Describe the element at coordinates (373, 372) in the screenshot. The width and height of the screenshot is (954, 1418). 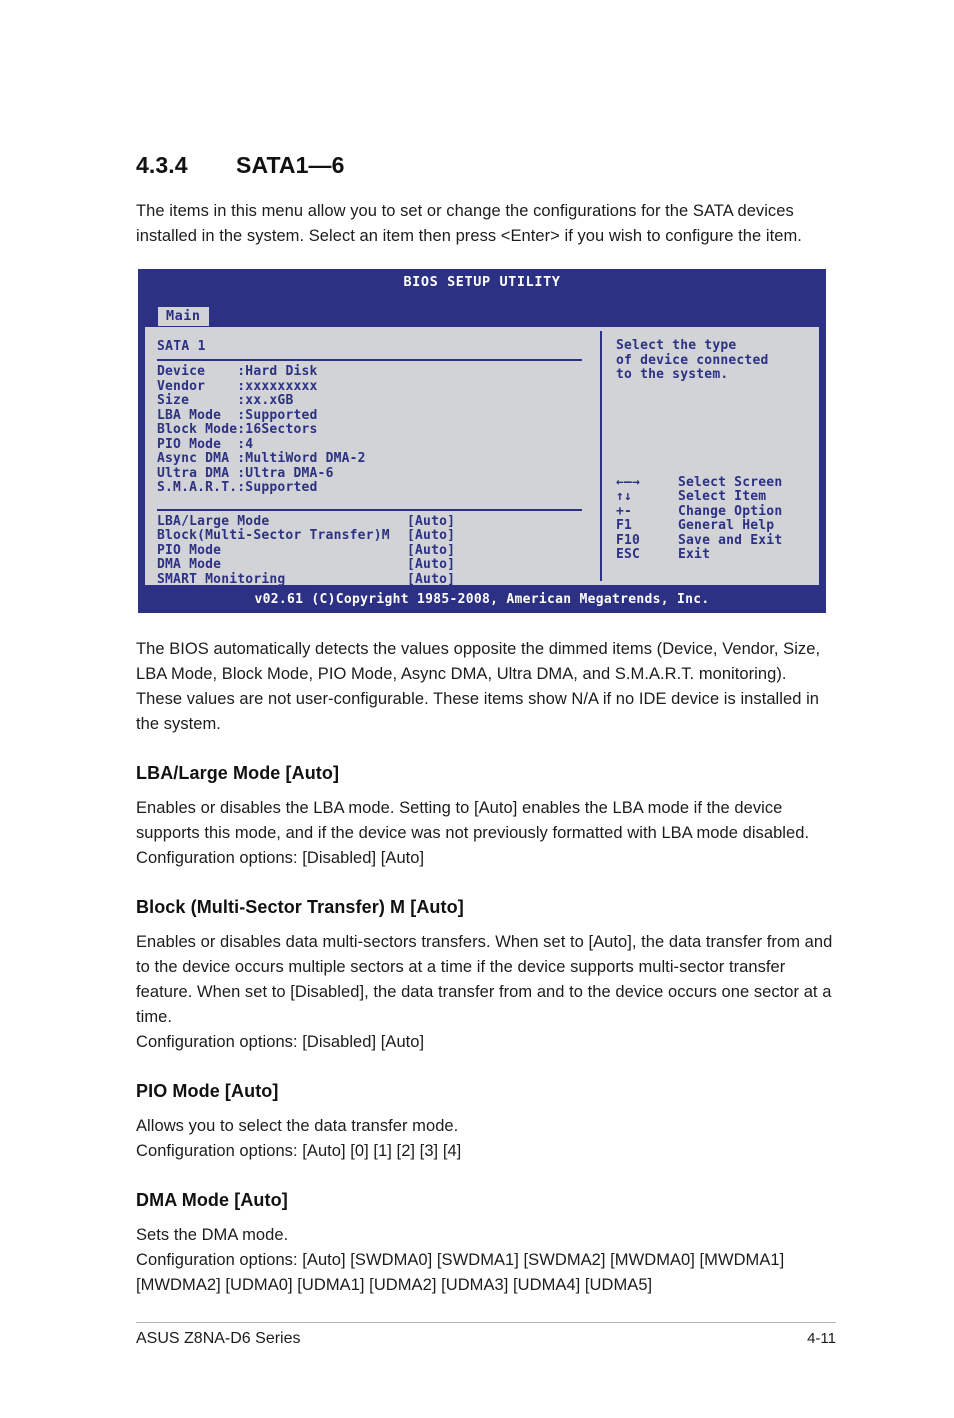
I see `device-info-row: Device :Hard Disk` at that location.